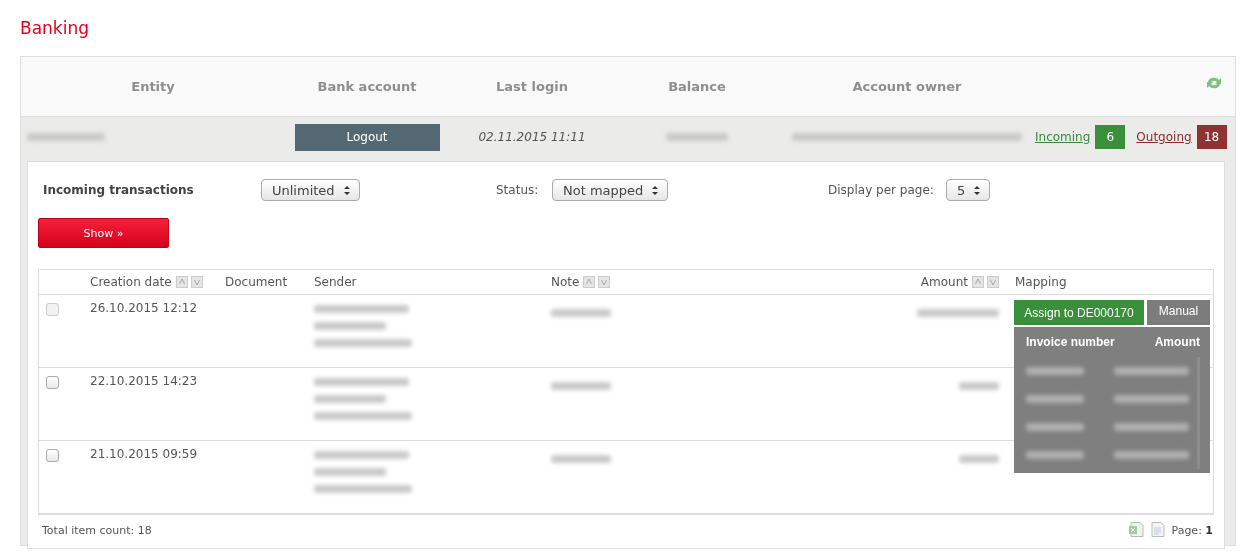  What do you see at coordinates (1211, 137) in the screenshot?
I see `outgoing-count: 18` at bounding box center [1211, 137].